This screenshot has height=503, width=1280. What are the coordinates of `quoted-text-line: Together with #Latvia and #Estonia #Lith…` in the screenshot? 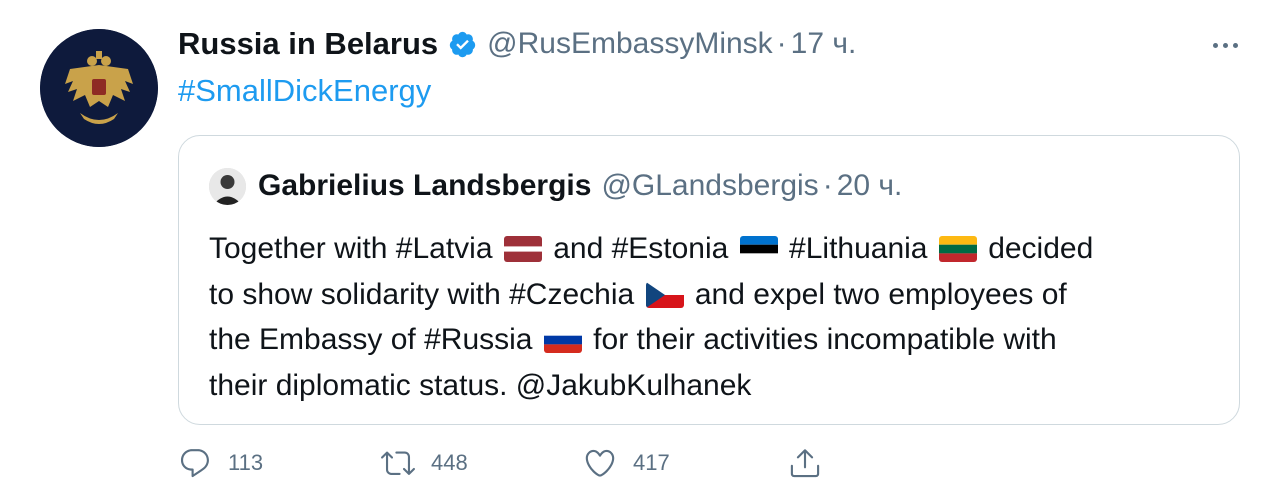 It's located at (714, 249).